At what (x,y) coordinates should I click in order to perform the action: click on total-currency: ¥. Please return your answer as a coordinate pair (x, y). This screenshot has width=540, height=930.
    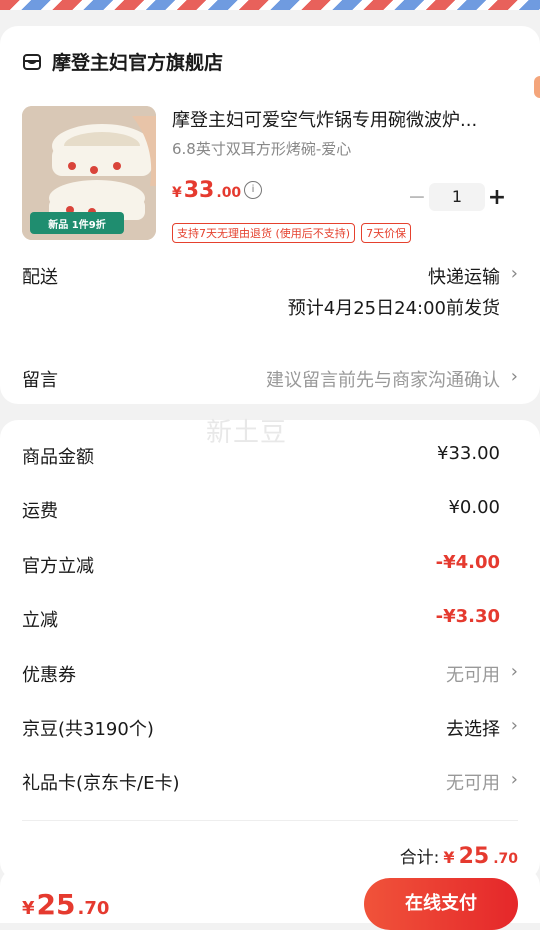
    Looking at the image, I should click on (449, 857).